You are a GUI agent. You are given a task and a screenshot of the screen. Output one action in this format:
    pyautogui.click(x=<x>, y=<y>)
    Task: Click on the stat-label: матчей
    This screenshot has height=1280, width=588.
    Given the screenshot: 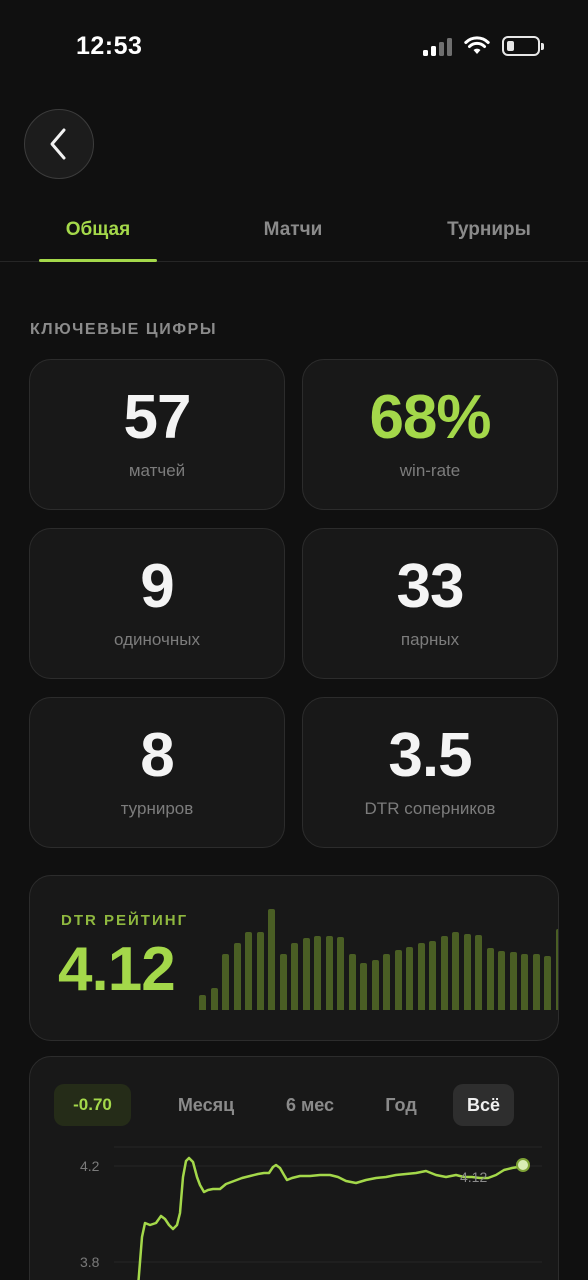 What is the action you would take?
    pyautogui.click(x=157, y=470)
    